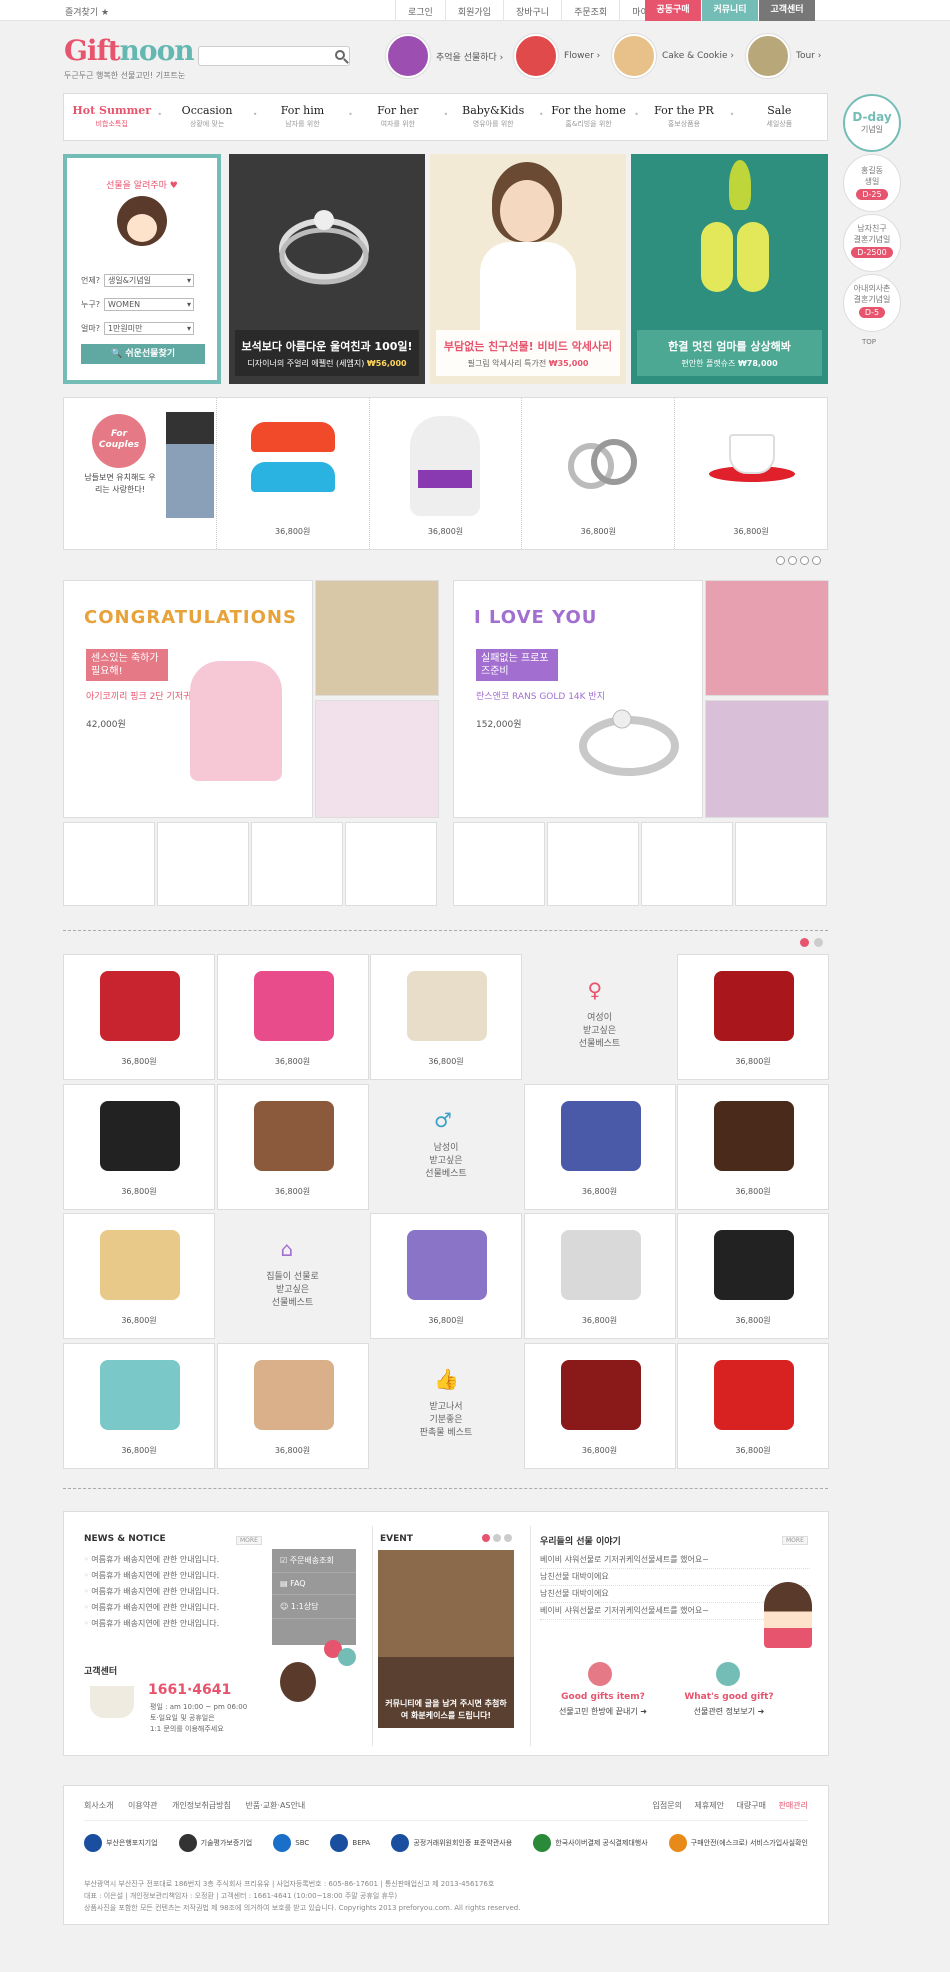  I want to click on birthday-photo, so click(377, 759).